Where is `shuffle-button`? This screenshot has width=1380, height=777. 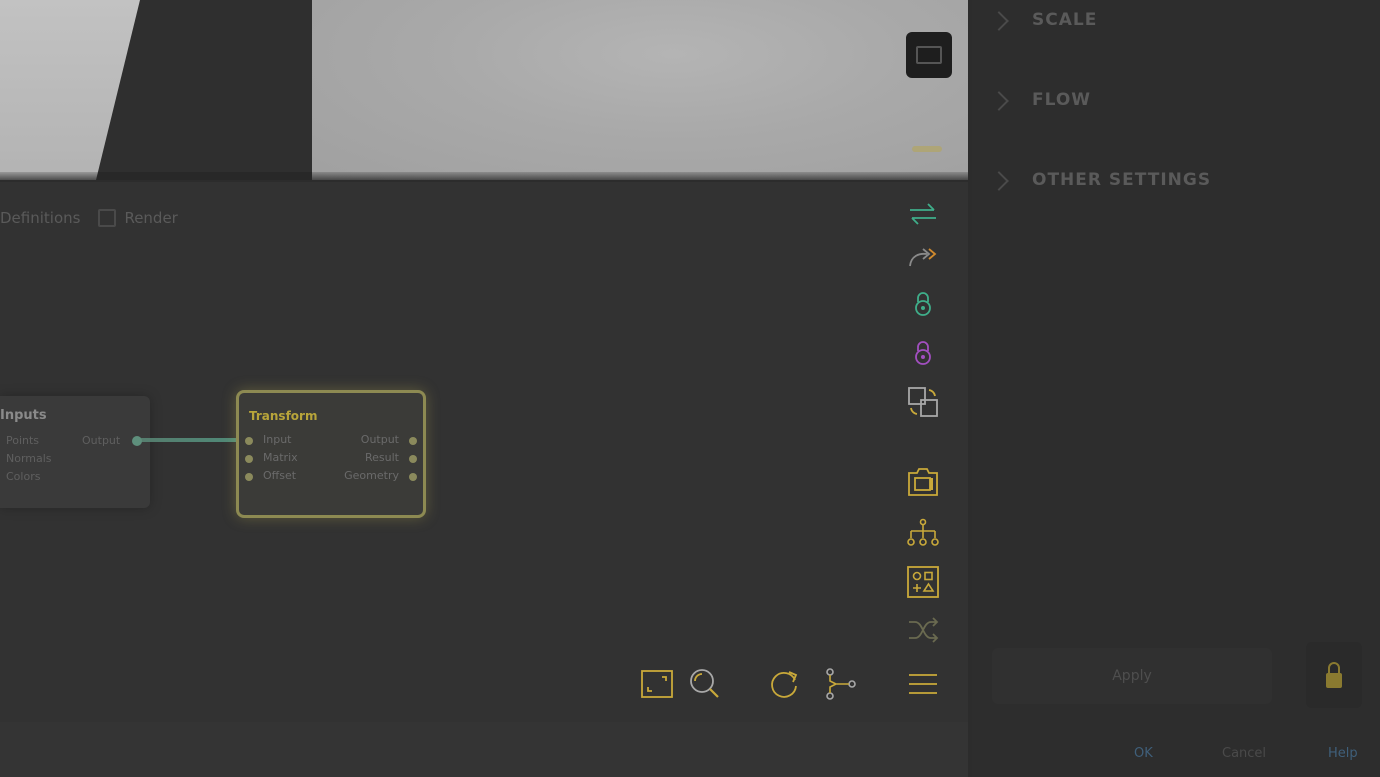 shuffle-button is located at coordinates (923, 630).